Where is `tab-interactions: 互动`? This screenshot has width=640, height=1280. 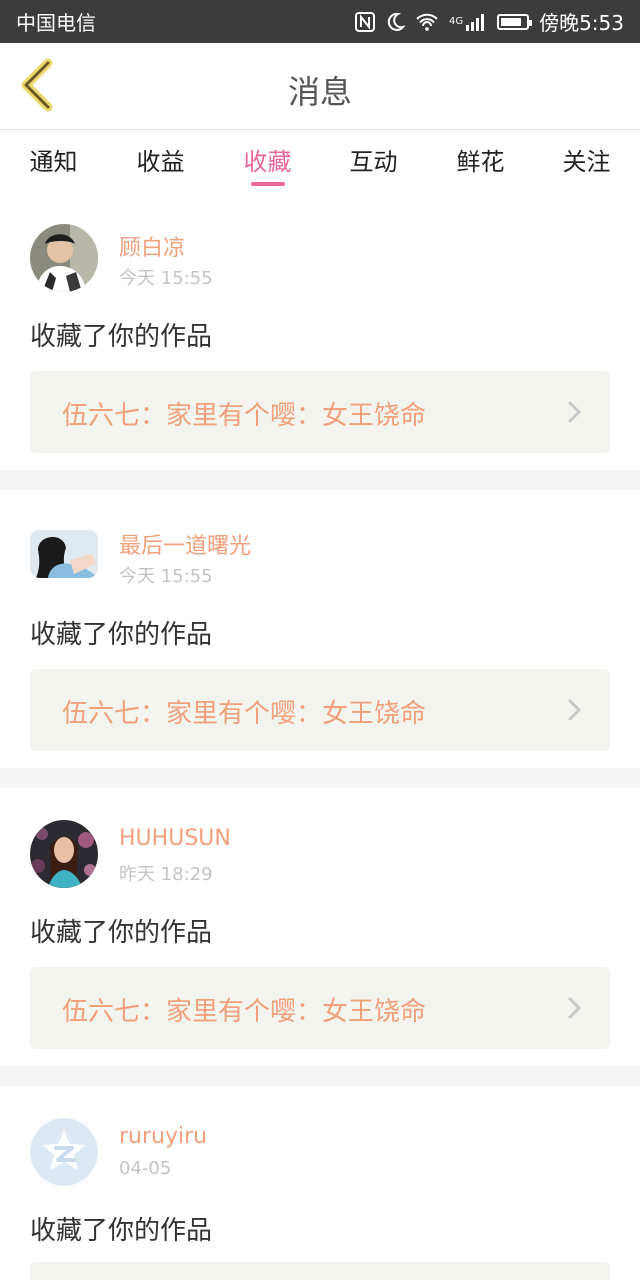 tab-interactions: 互动 is located at coordinates (373, 167).